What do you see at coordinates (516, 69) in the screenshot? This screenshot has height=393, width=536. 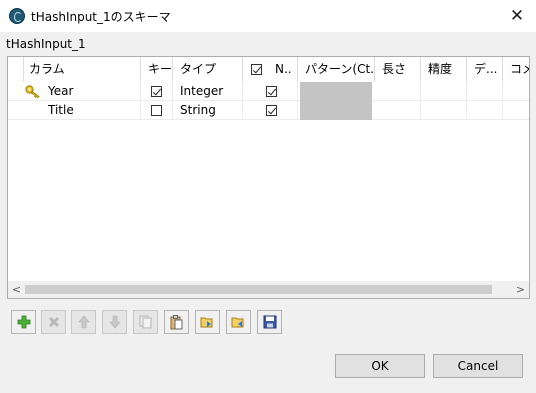 I see `header-comment: コメント` at bounding box center [516, 69].